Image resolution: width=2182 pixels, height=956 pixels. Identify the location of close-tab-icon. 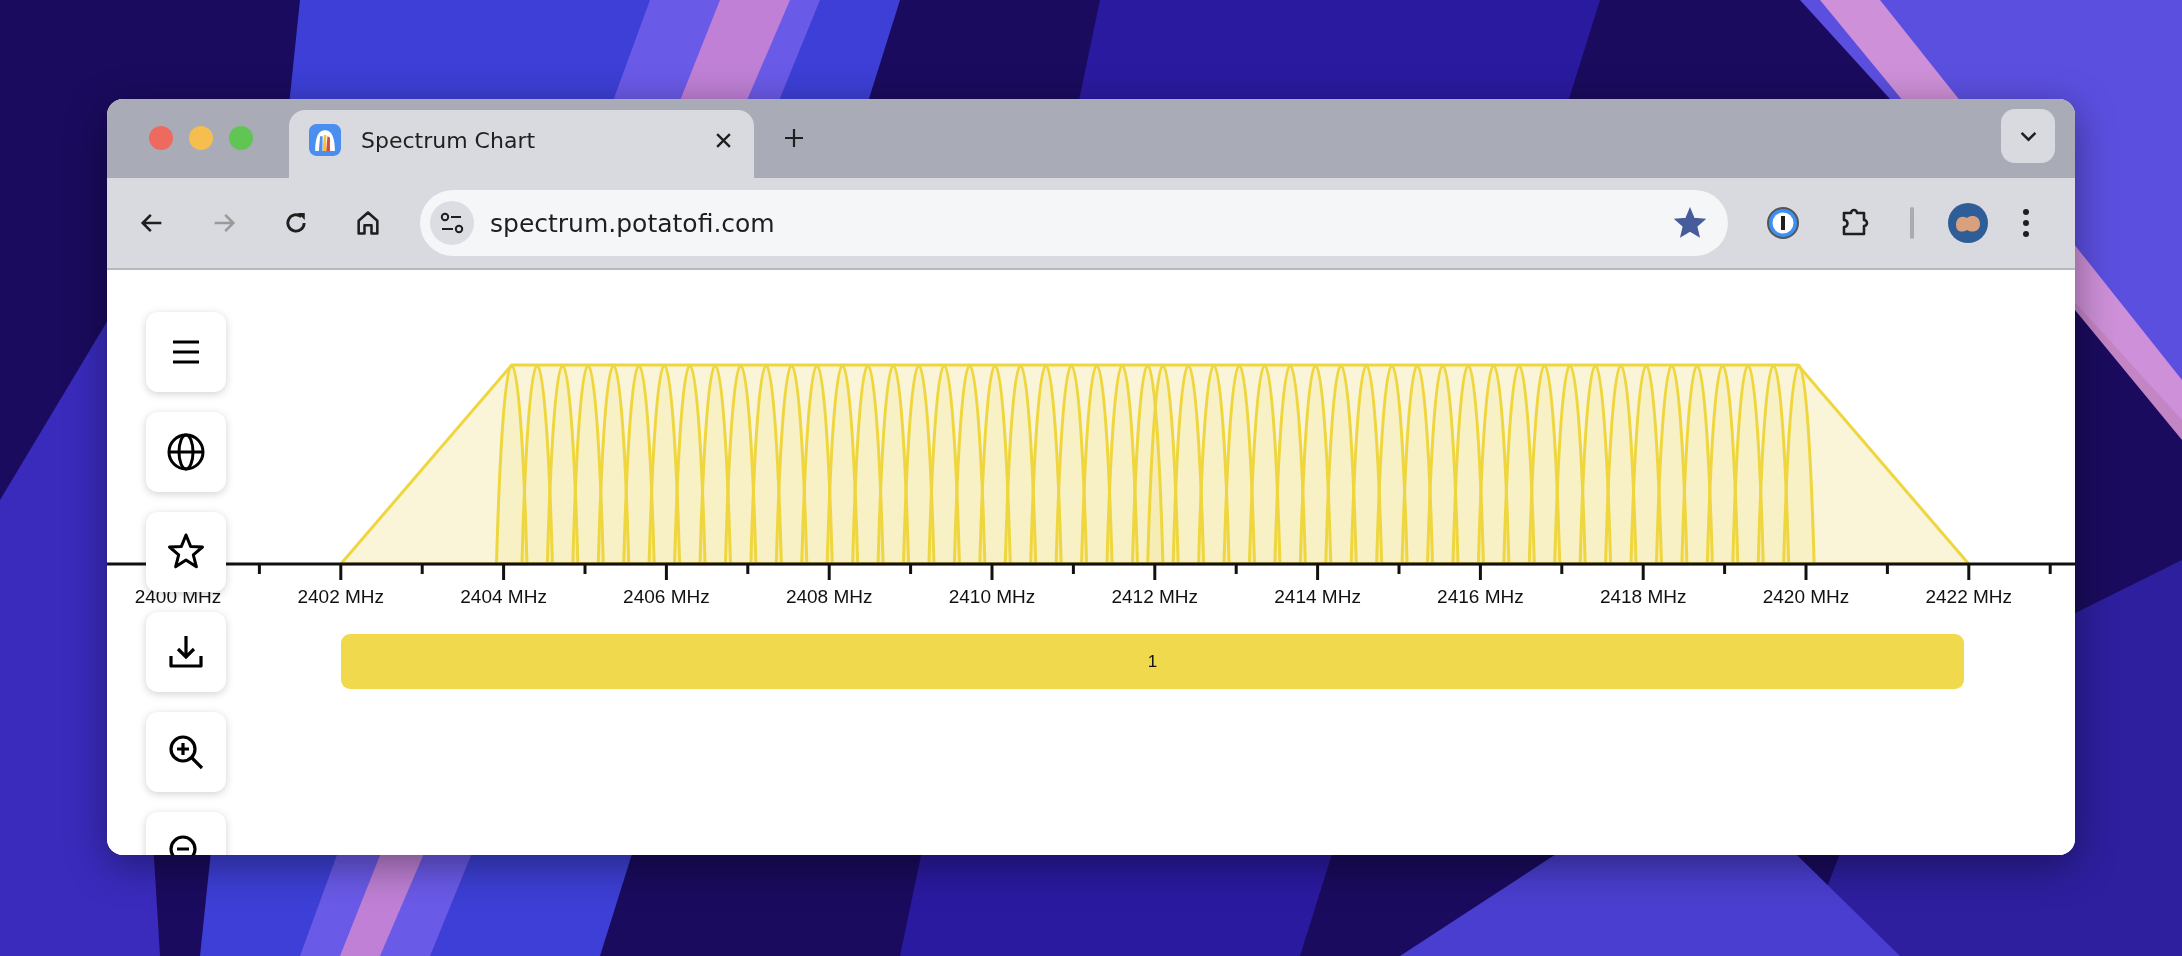
(723, 140).